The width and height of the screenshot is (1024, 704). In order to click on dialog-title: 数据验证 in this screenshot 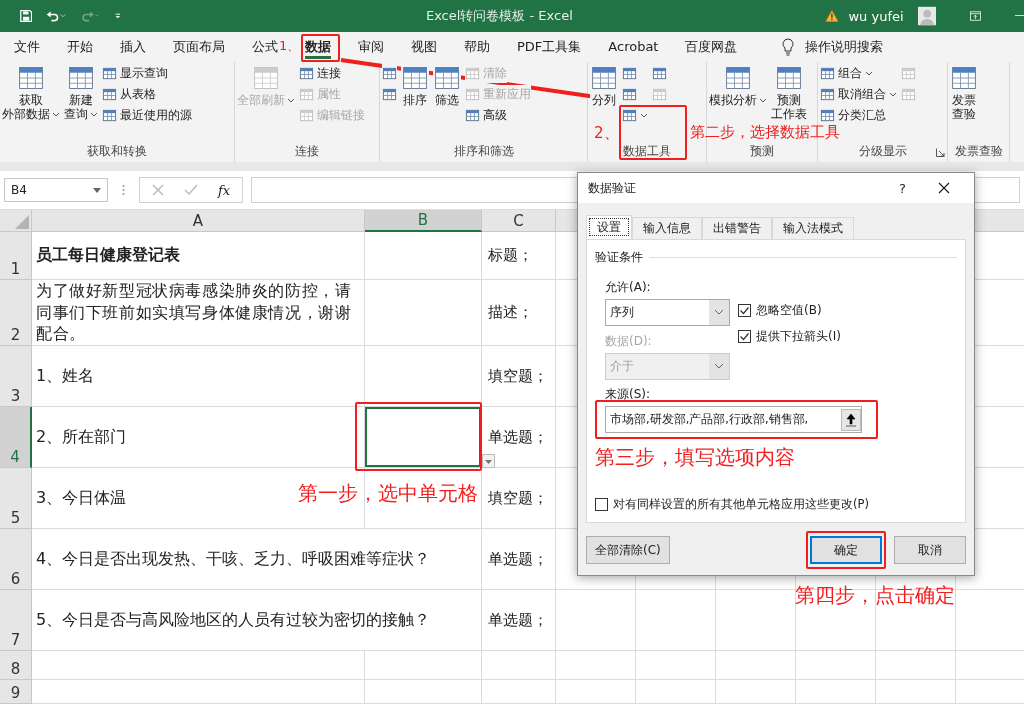, I will do `click(612, 188)`.